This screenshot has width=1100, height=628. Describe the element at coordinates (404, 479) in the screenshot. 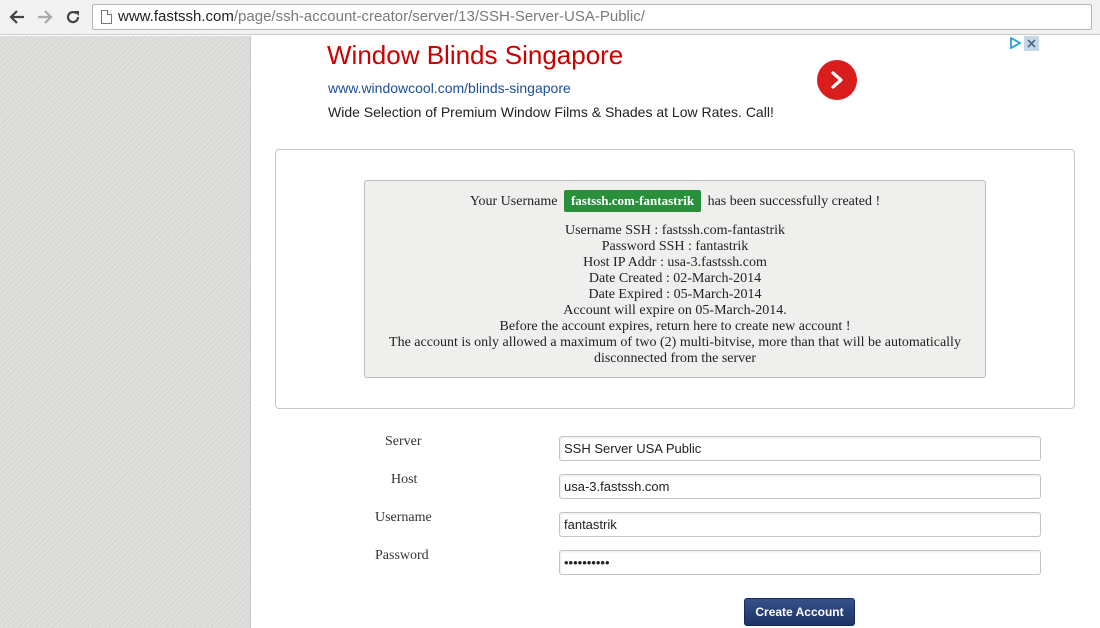

I see `host-label: Host` at that location.